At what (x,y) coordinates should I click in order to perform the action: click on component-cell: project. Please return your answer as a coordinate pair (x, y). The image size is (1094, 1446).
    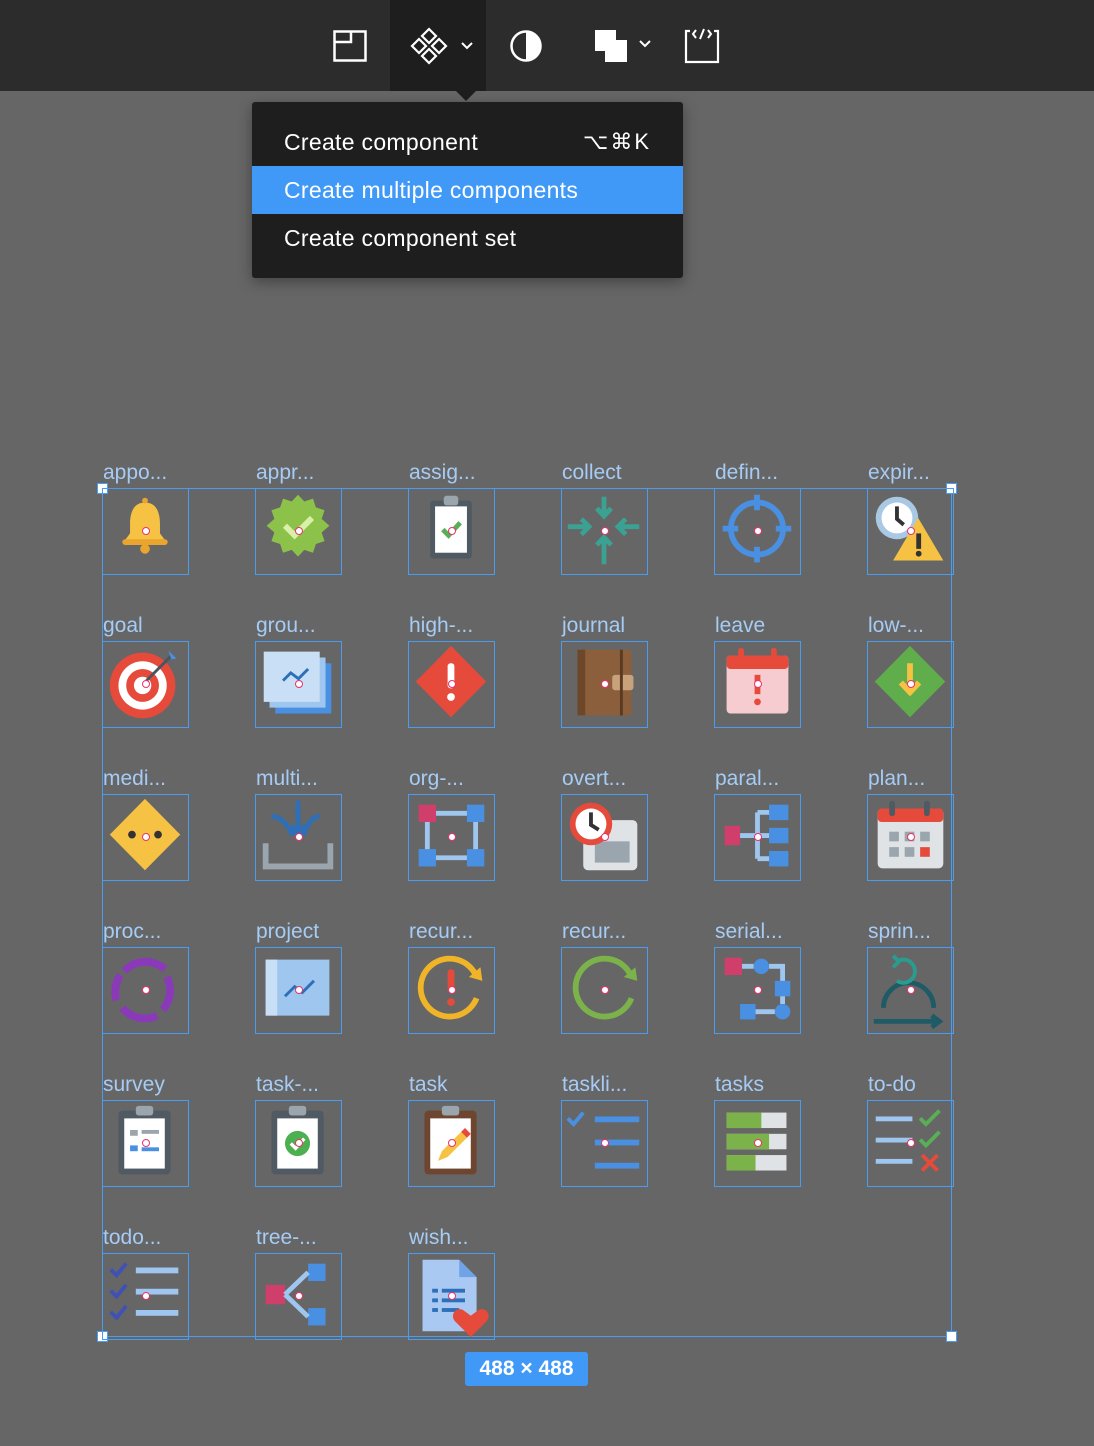
    Looking at the image, I should click on (298, 982).